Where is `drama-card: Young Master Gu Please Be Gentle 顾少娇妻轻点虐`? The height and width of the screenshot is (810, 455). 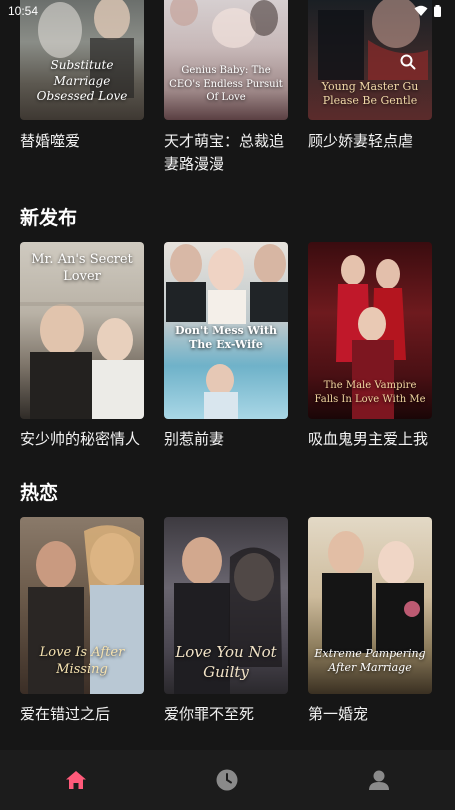 drama-card: Young Master Gu Please Be Gentle 顾少娇妻轻点虐 is located at coordinates (370, 76).